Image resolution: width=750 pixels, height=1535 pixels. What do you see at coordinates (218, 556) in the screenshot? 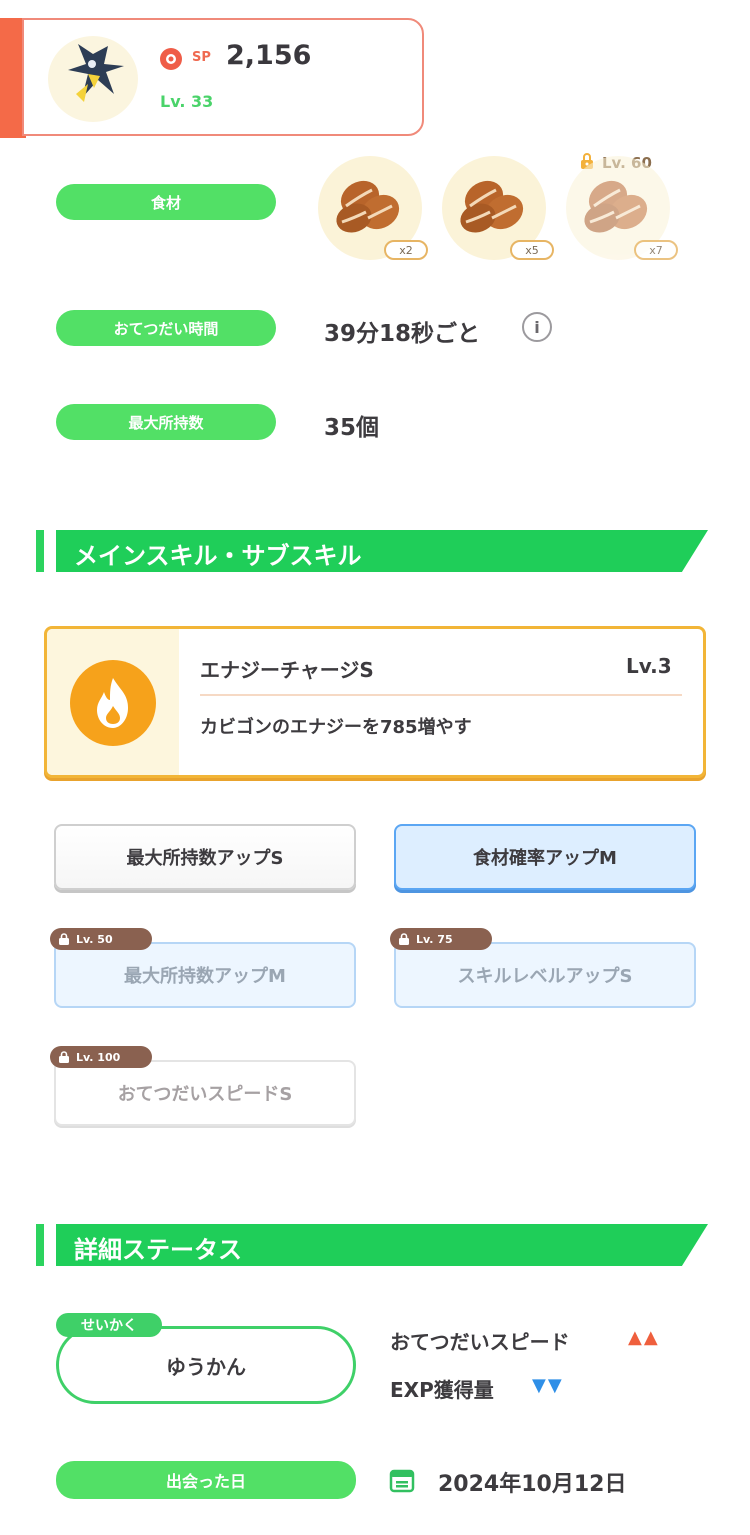
I see `skills-section-title: メインスキル・サブスキル` at bounding box center [218, 556].